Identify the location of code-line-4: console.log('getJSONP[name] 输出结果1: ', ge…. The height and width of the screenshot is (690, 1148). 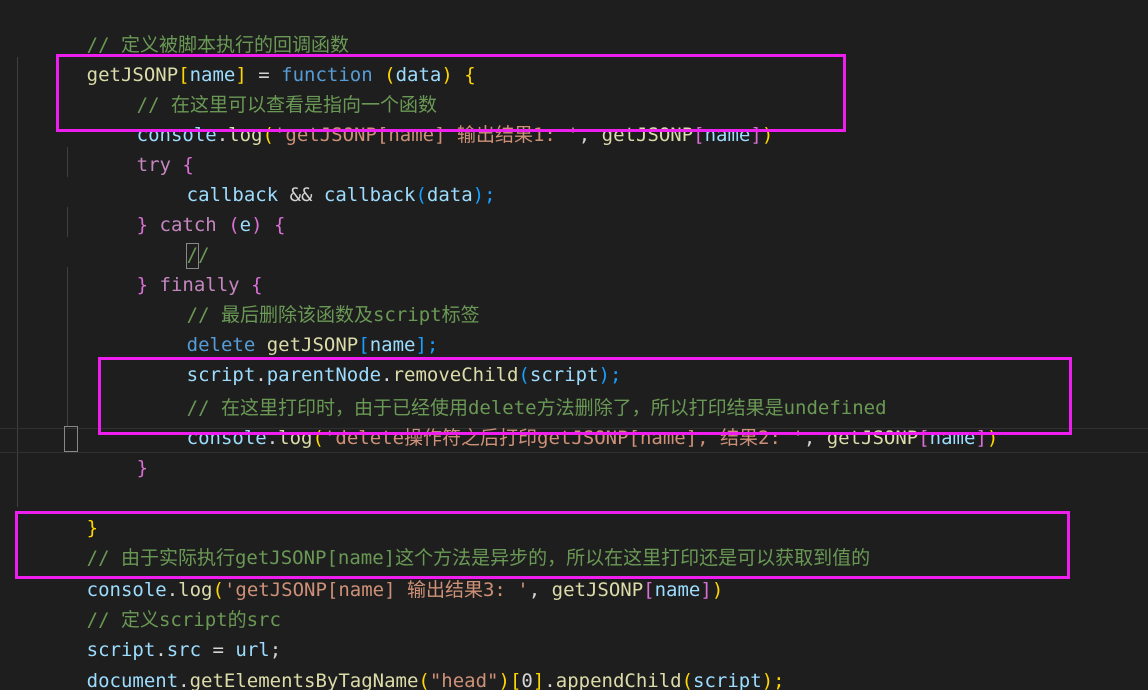
(421, 118).